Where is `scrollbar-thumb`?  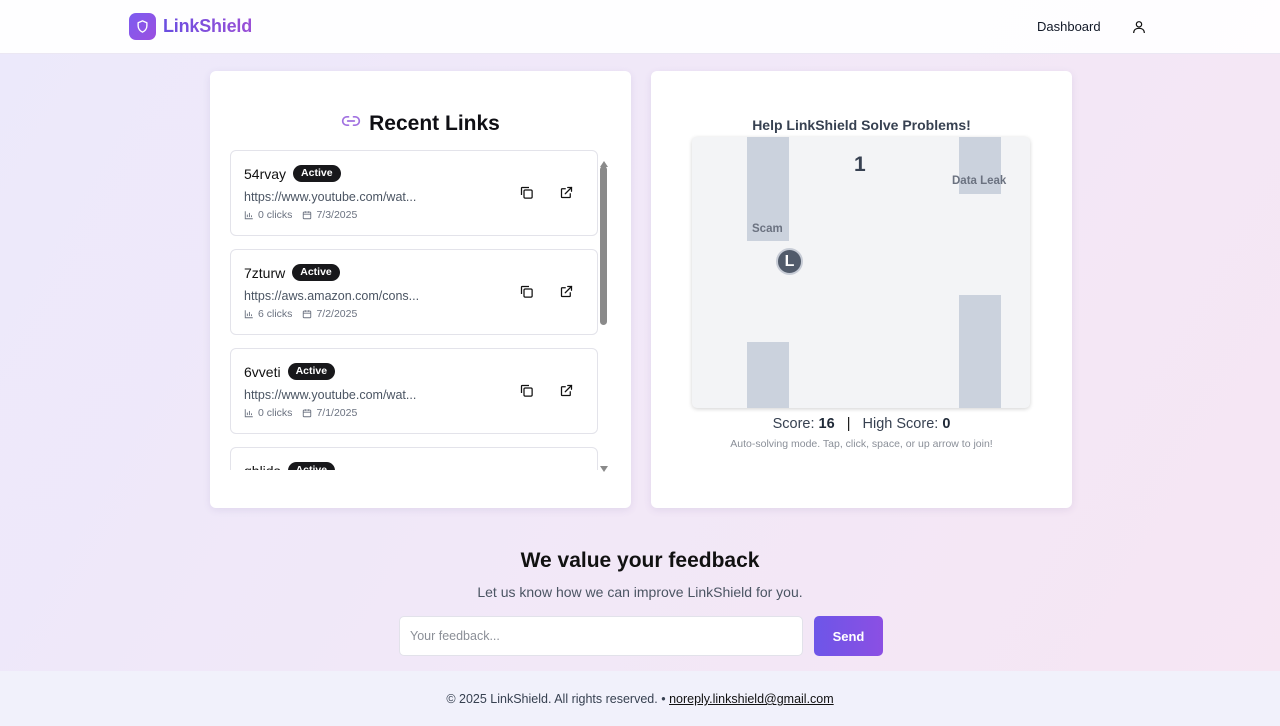 scrollbar-thumb is located at coordinates (603, 245).